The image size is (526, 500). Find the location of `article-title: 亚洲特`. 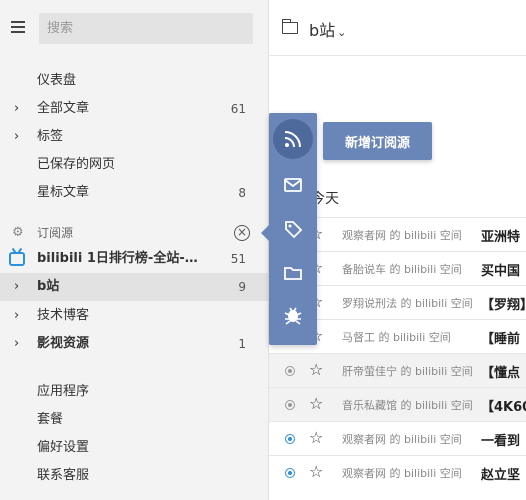

article-title: 亚洲特 is located at coordinates (501, 237).